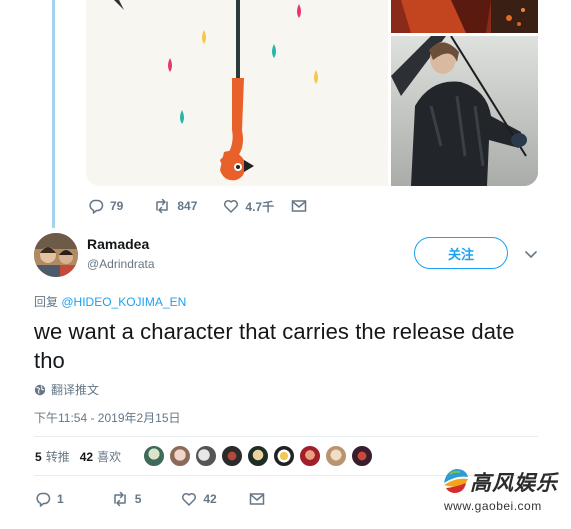 Image resolution: width=571 pixels, height=529 pixels. I want to click on media-image-character-bottom, so click(464, 111).